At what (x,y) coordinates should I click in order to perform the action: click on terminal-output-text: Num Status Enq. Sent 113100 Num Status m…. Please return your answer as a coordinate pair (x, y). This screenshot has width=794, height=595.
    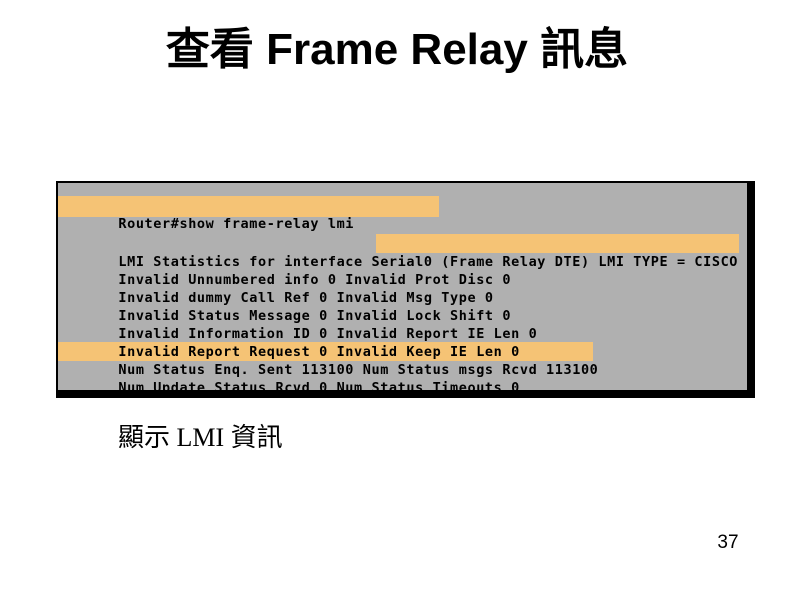
    Looking at the image, I should click on (358, 370).